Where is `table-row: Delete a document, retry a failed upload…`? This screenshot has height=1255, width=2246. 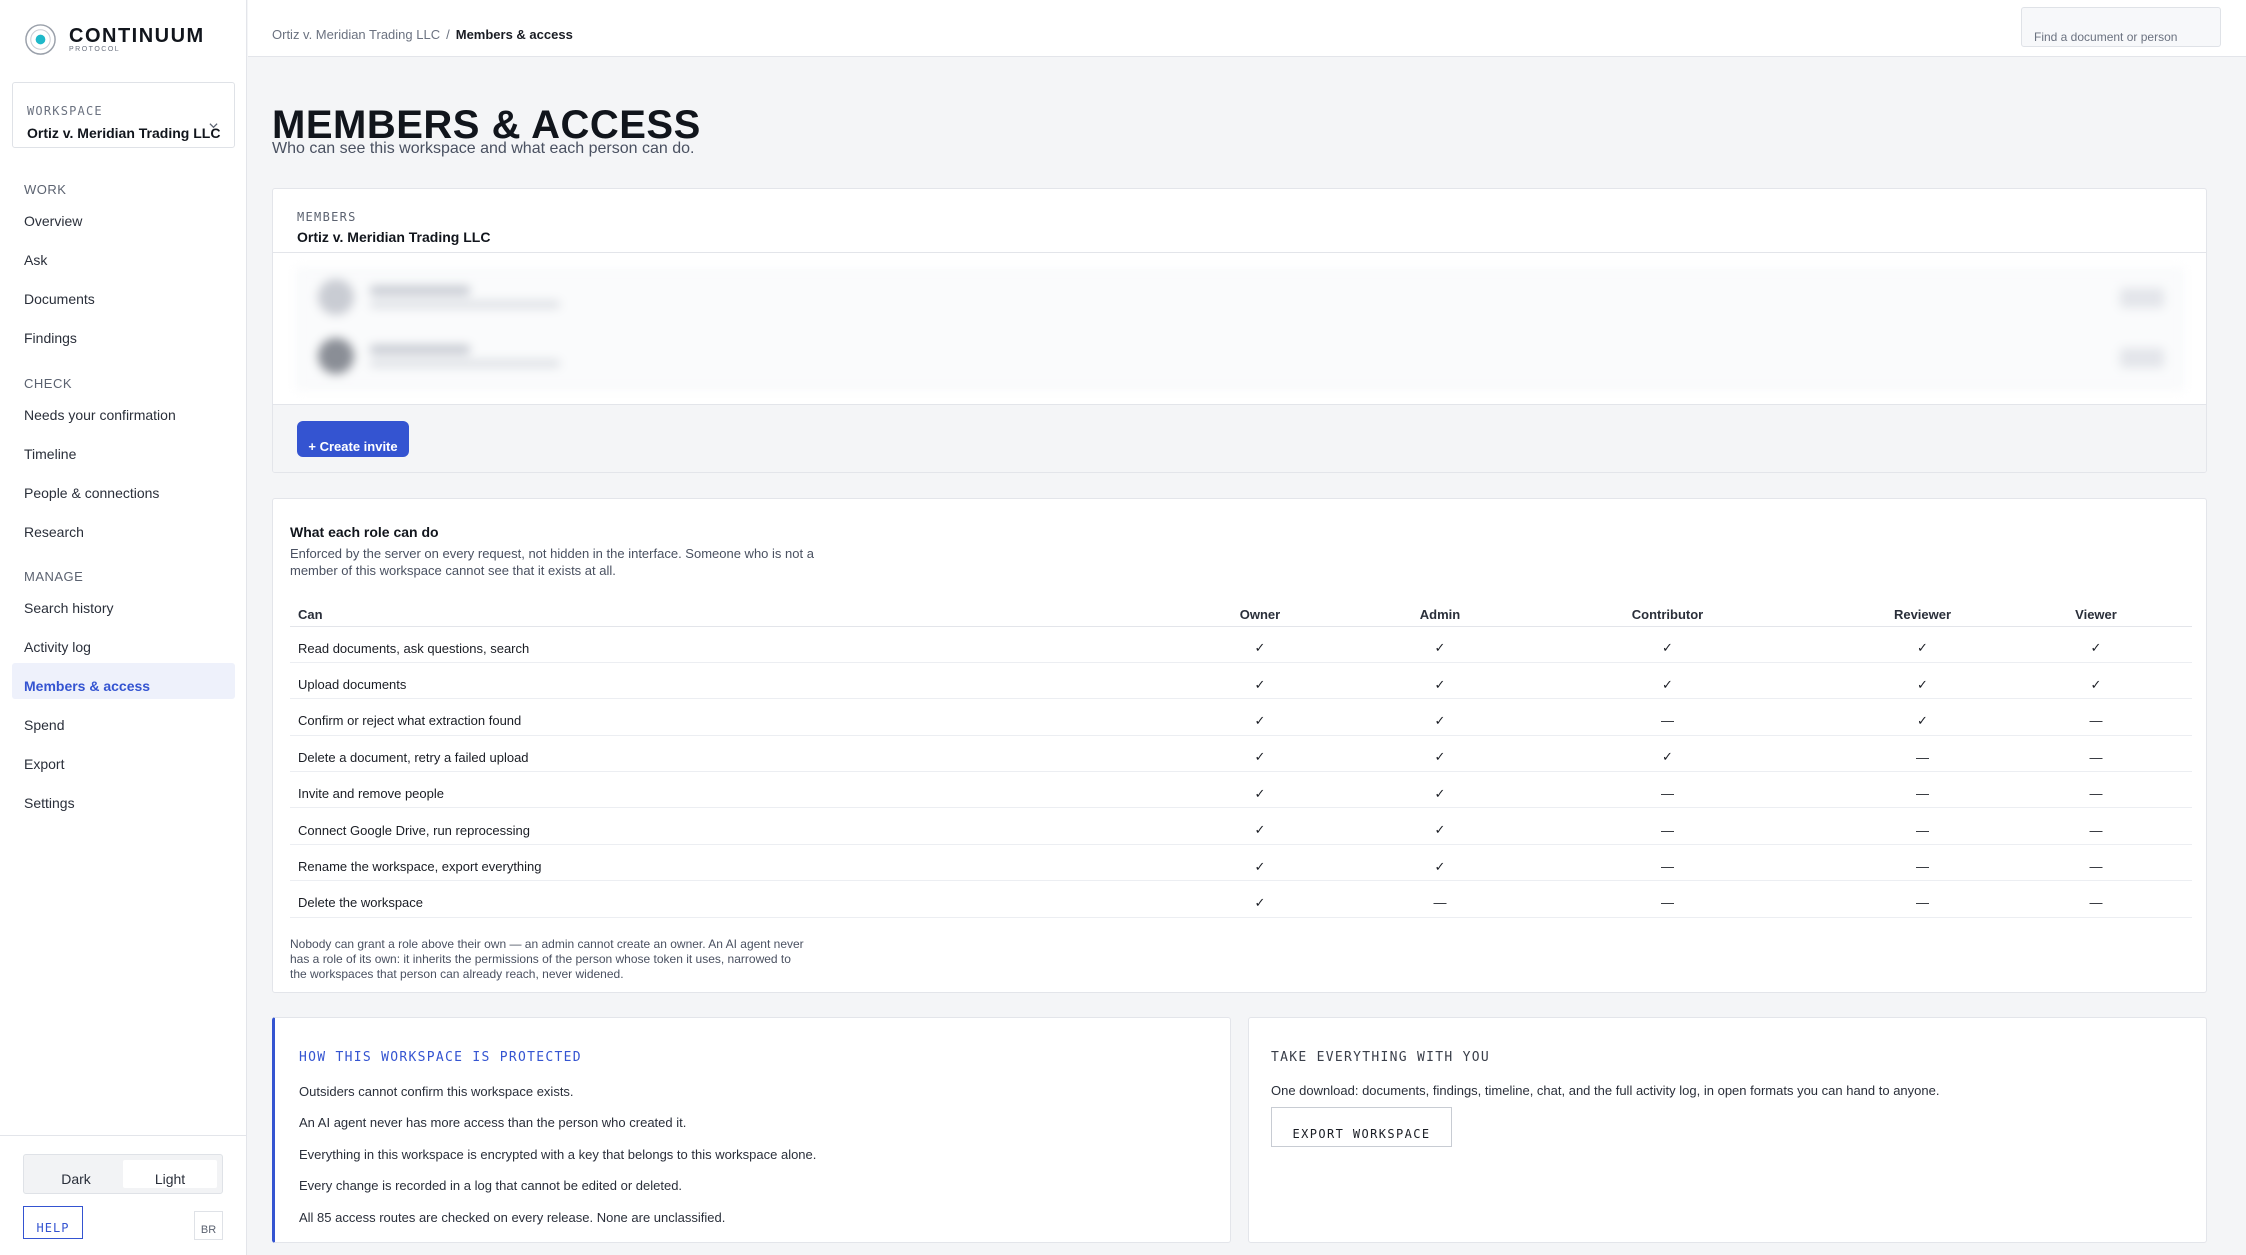 table-row: Delete a document, retry a failed upload… is located at coordinates (1241, 754).